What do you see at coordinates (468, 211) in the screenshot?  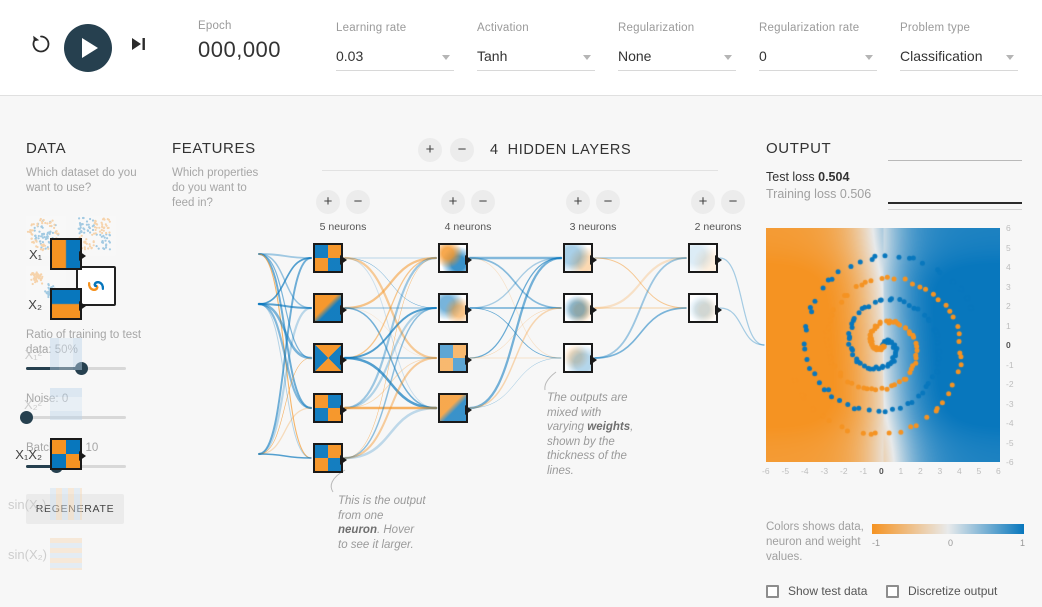 I see `hidden-layer-2-controls: + − 4 neurons` at bounding box center [468, 211].